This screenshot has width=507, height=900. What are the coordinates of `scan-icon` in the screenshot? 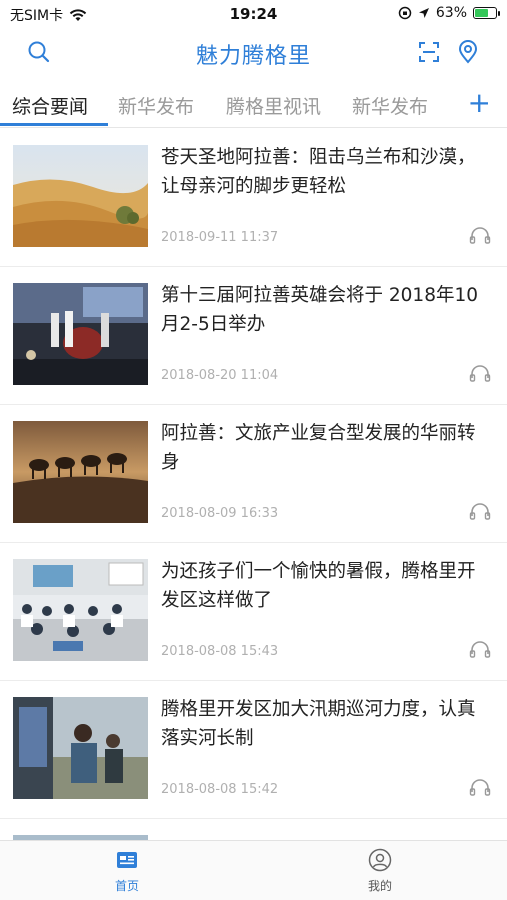 It's located at (429, 52).